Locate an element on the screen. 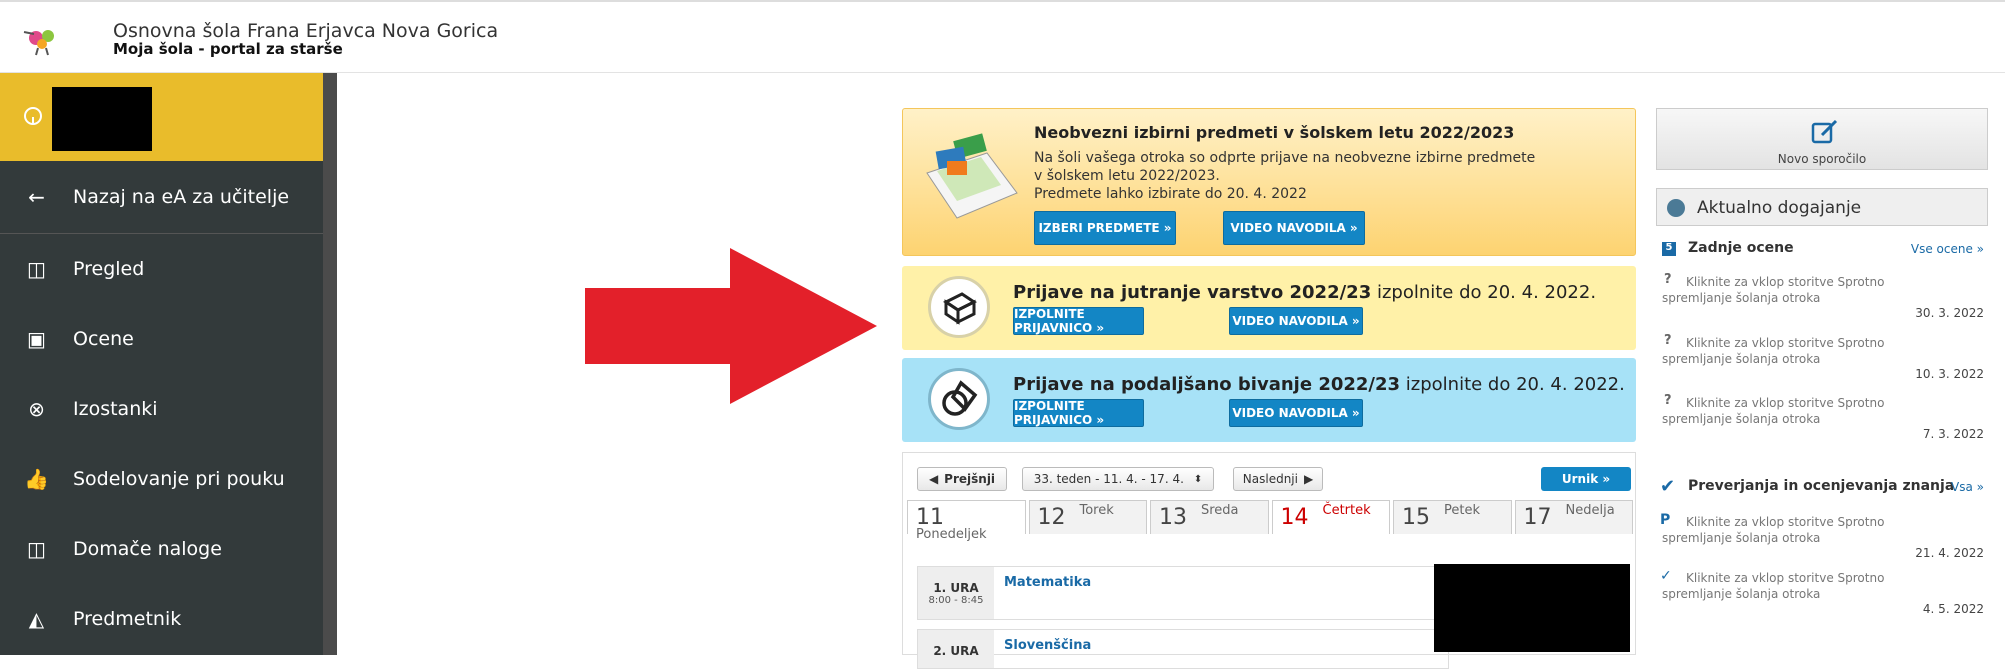 This screenshot has width=2005, height=669. grades-icon: ▣ is located at coordinates (36, 339).